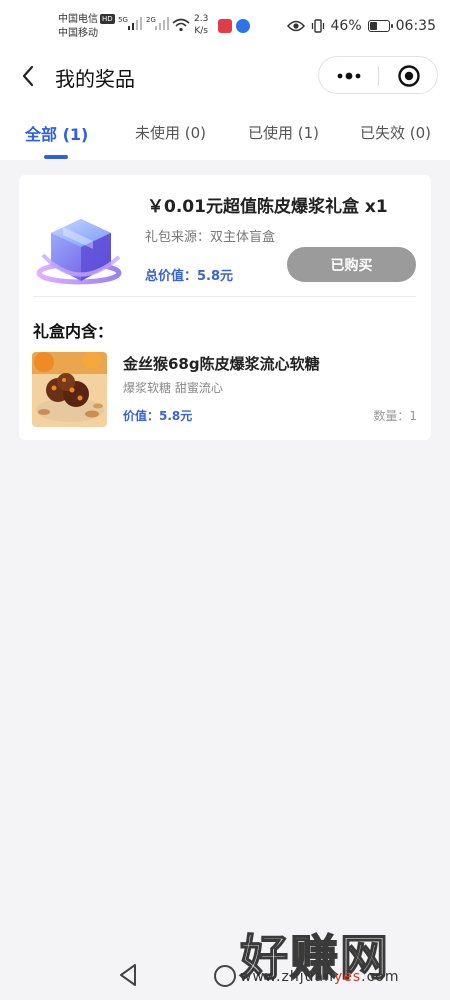 The height and width of the screenshot is (1000, 450). I want to click on more-dots-icon, so click(348, 76).